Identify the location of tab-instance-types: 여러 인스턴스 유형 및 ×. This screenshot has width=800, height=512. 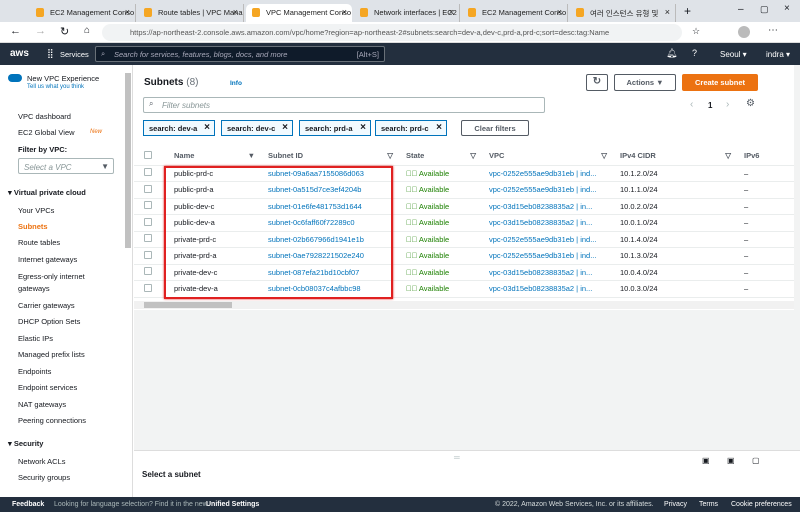
(623, 13).